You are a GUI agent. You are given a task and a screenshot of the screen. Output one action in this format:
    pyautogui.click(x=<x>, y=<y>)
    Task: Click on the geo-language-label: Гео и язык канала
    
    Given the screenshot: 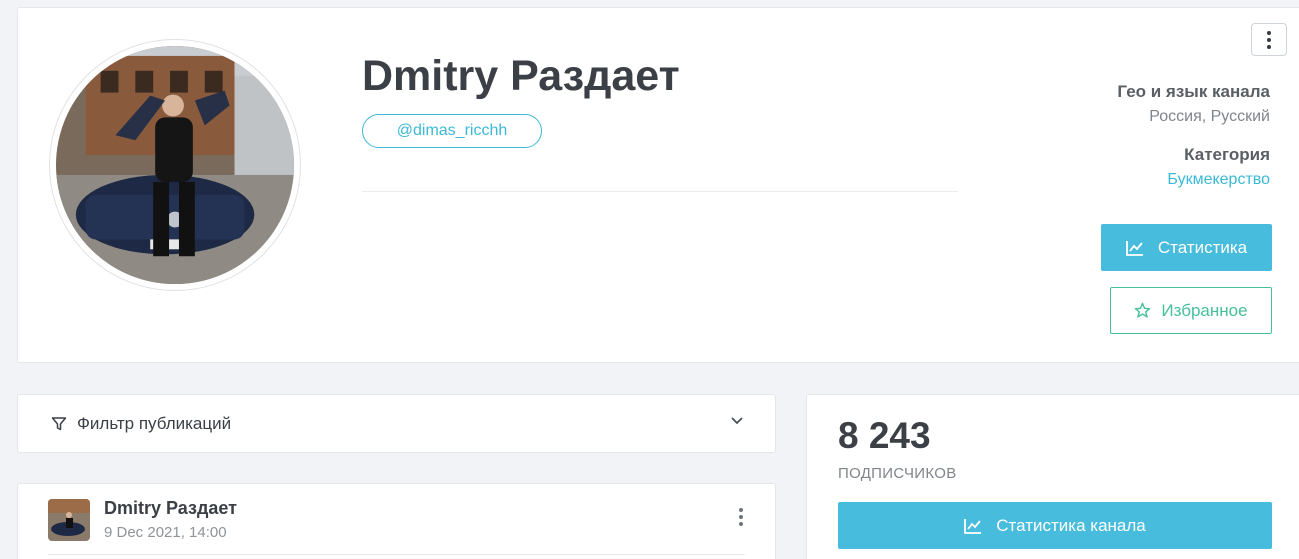 What is the action you would take?
    pyautogui.click(x=1193, y=91)
    